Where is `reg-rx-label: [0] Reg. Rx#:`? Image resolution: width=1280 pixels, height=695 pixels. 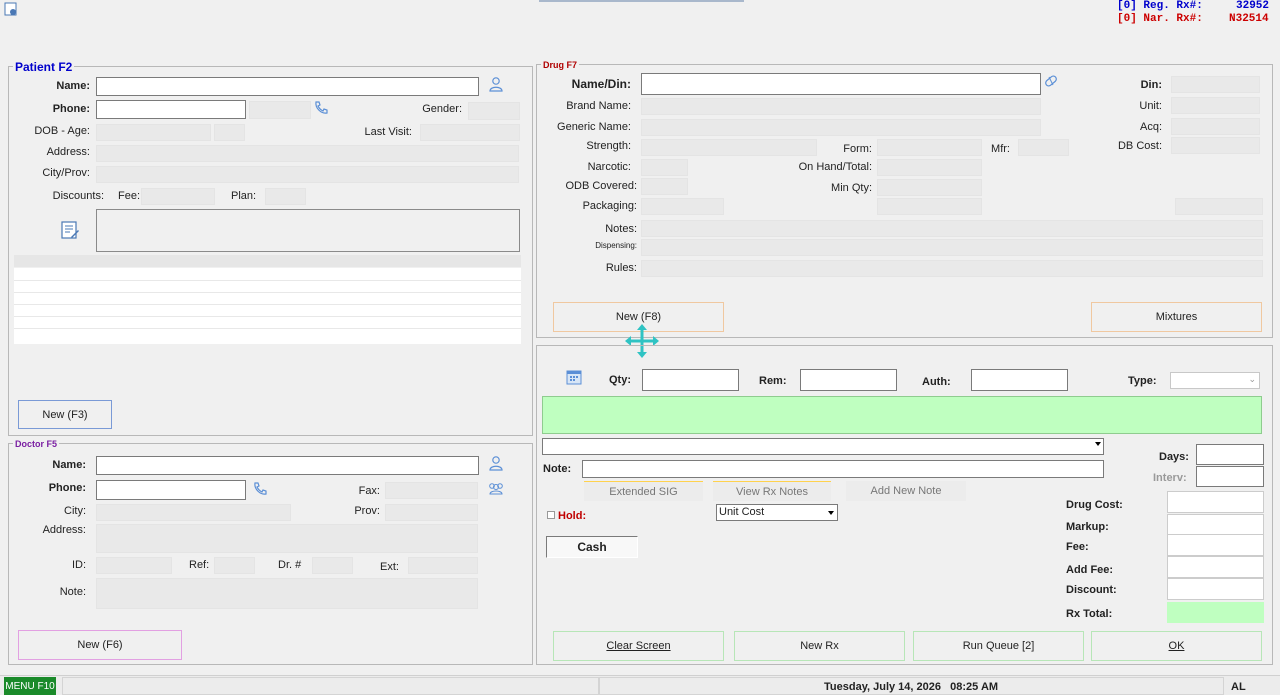 reg-rx-label: [0] Reg. Rx#: is located at coordinates (1160, 6).